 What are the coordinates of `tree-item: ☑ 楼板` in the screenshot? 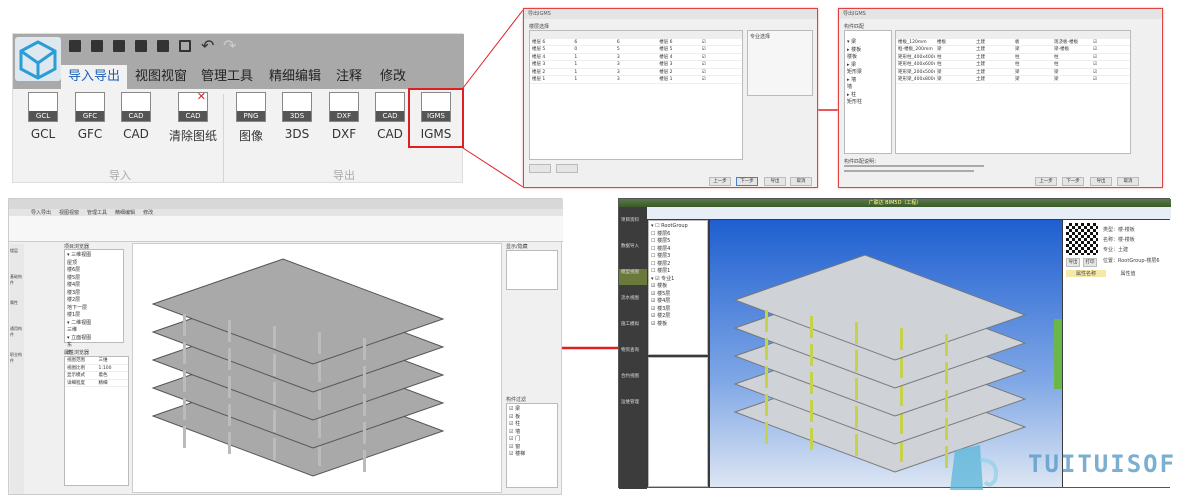 It's located at (659, 323).